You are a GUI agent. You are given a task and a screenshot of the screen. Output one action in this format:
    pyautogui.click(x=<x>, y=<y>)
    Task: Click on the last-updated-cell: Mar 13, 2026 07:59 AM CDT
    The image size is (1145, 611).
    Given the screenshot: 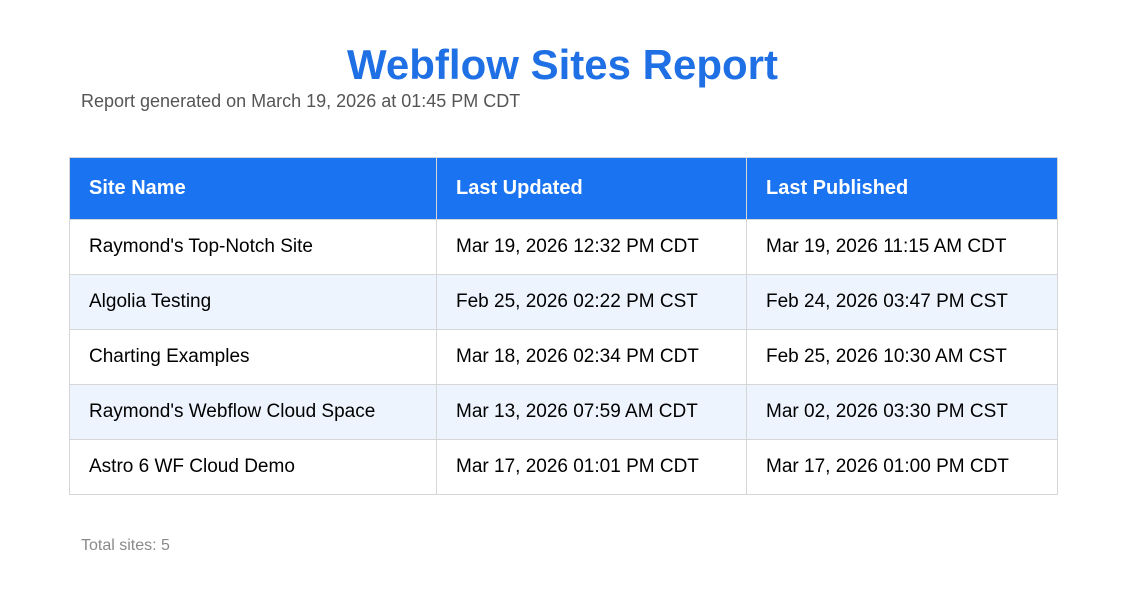 What is the action you would take?
    pyautogui.click(x=591, y=412)
    